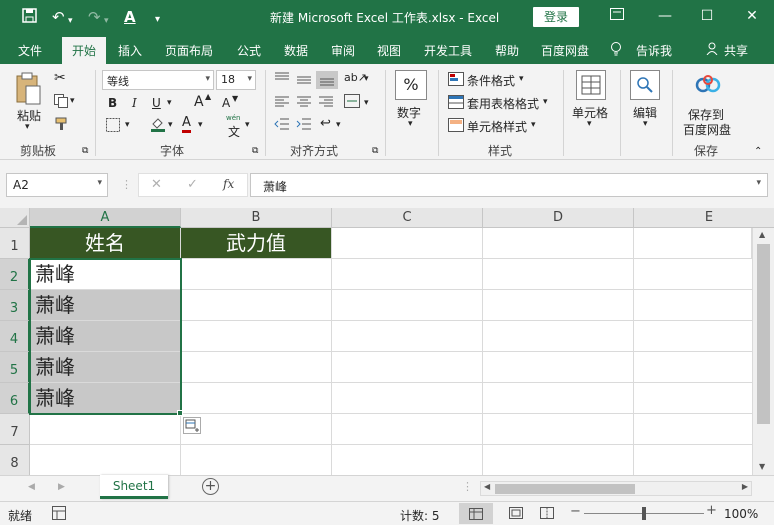 This screenshot has width=774, height=528. I want to click on zoom-slider-thumb, so click(644, 513).